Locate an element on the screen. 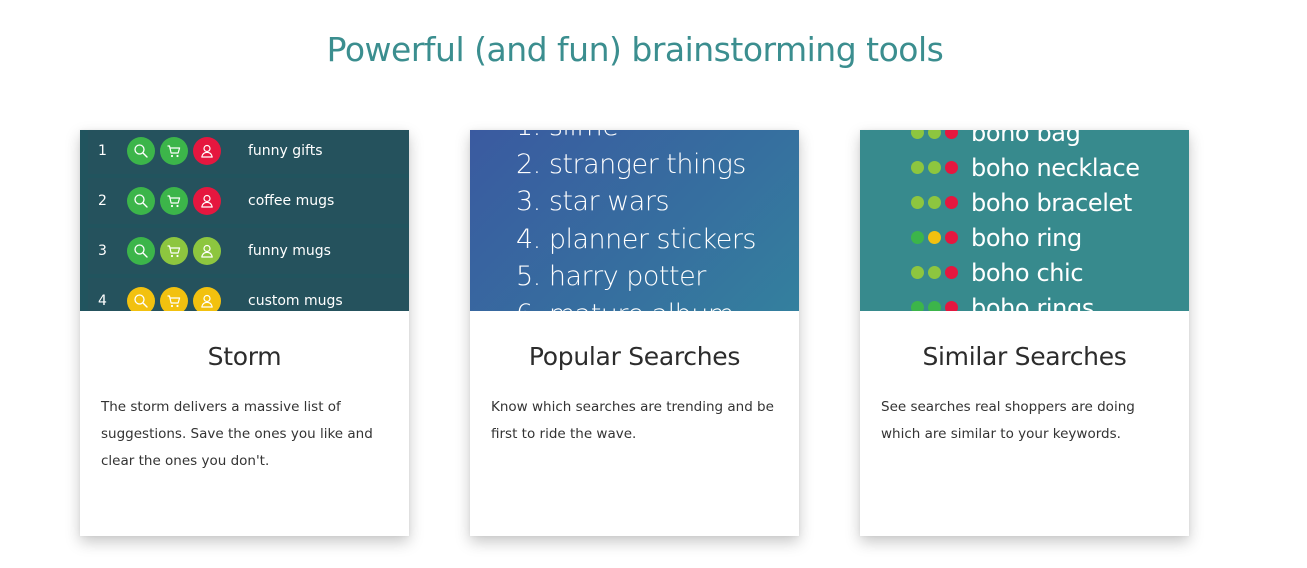 This screenshot has width=1307, height=568. storm-row: 3 funny mugs is located at coordinates (248, 251).